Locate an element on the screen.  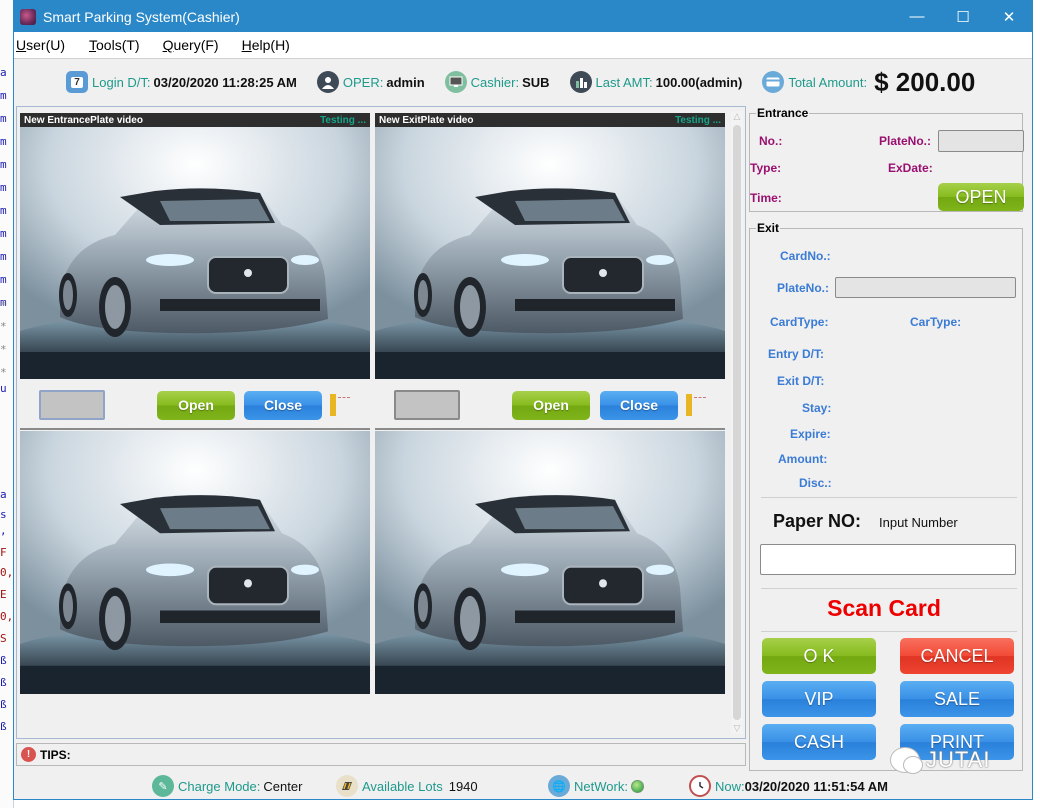
cashier-label: Cashier: is located at coordinates (495, 82).